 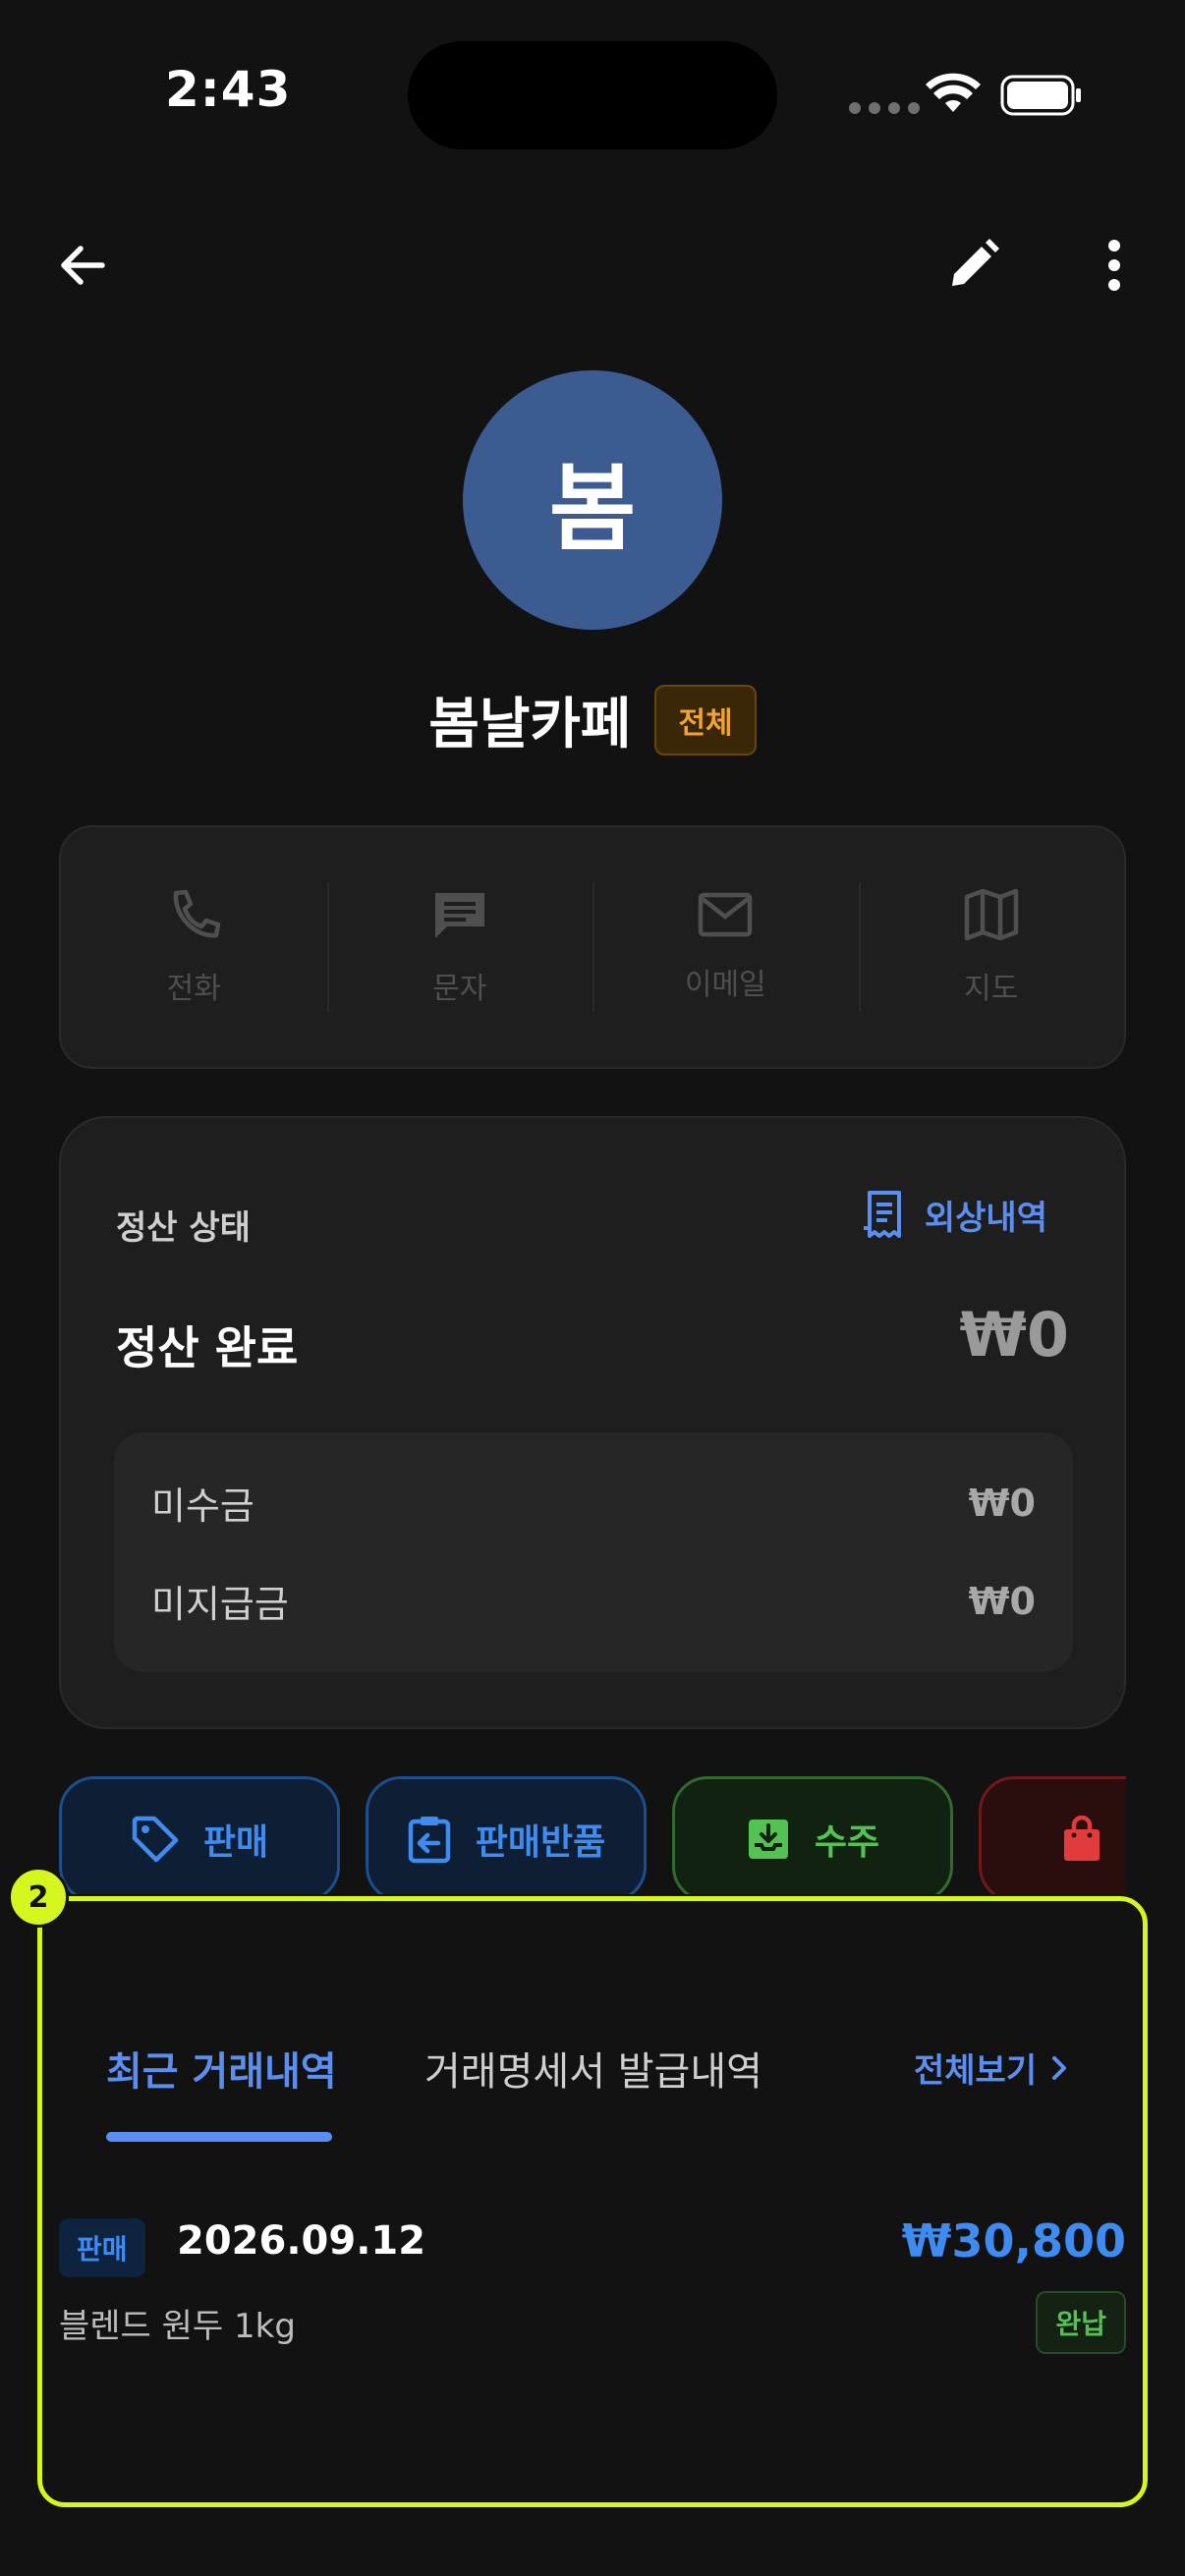 I want to click on receipt-icon, so click(x=882, y=1214).